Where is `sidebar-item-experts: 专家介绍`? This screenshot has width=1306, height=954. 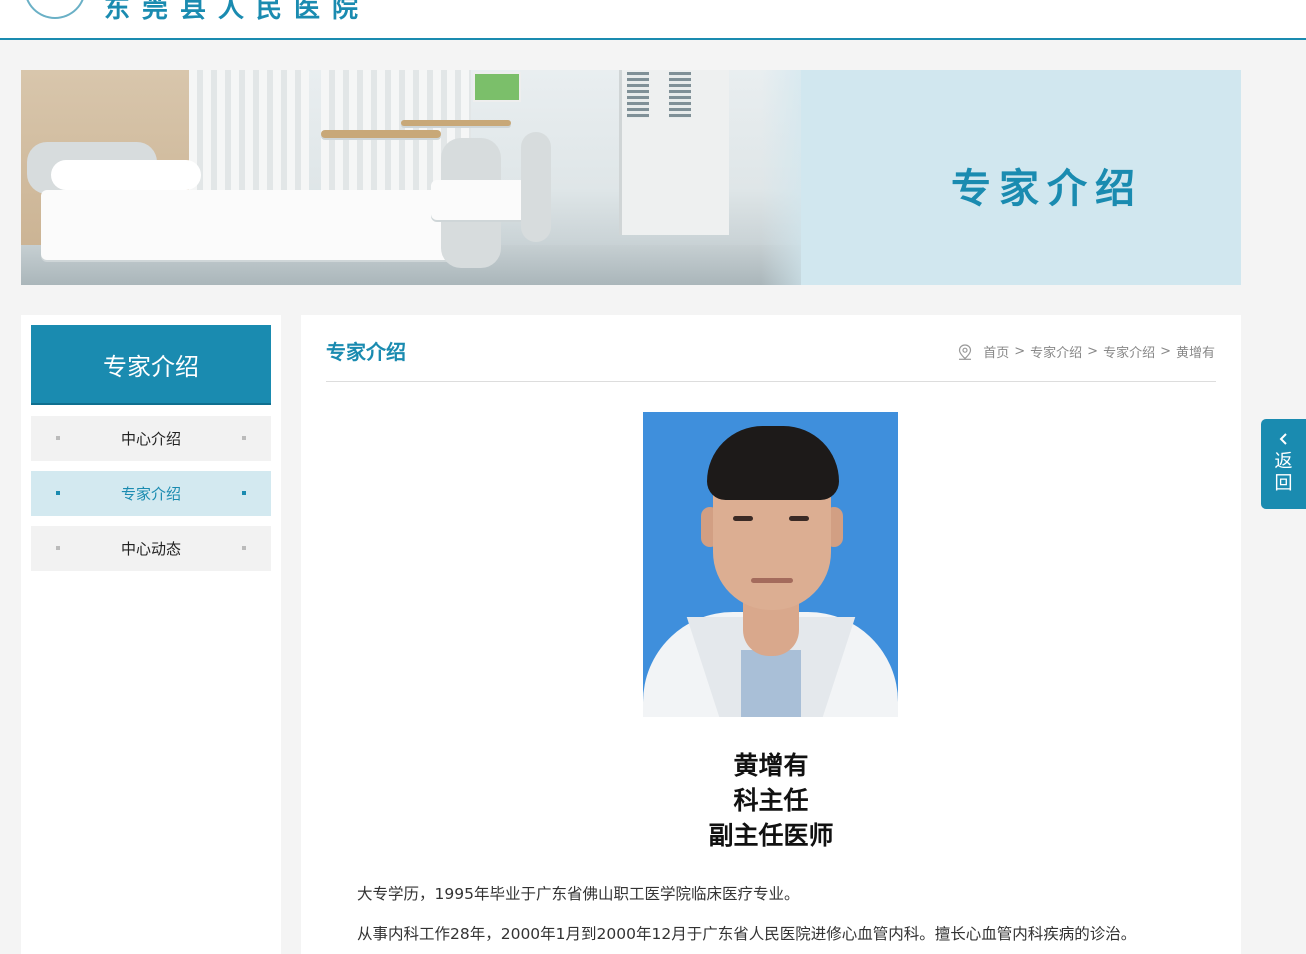 sidebar-item-experts: 专家介绍 is located at coordinates (151, 493).